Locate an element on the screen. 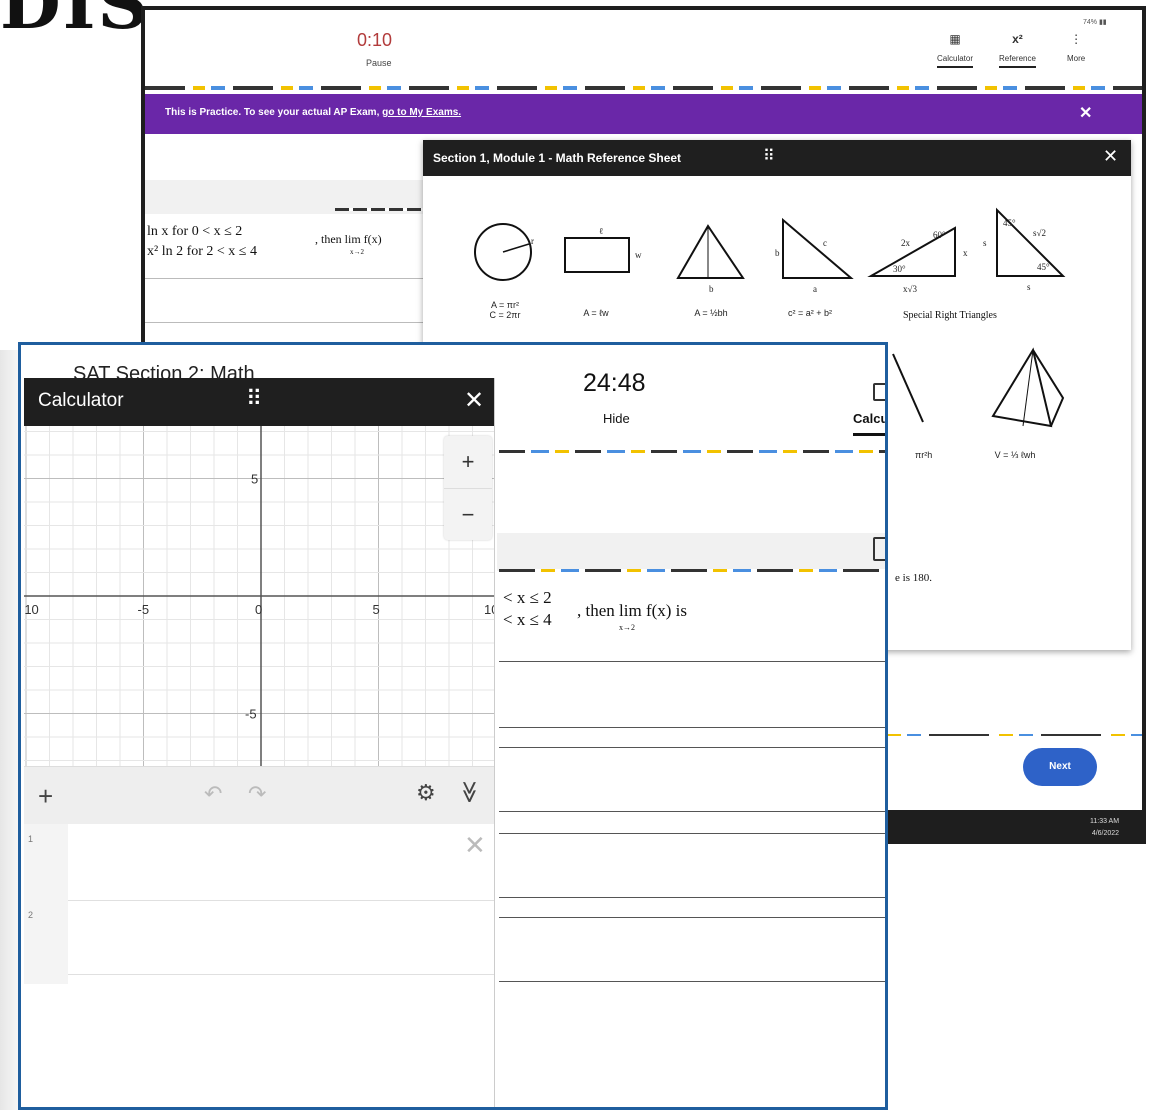 Image resolution: width=1153 pixels, height=1110 pixels. expression-row-number: 1 is located at coordinates (31, 839).